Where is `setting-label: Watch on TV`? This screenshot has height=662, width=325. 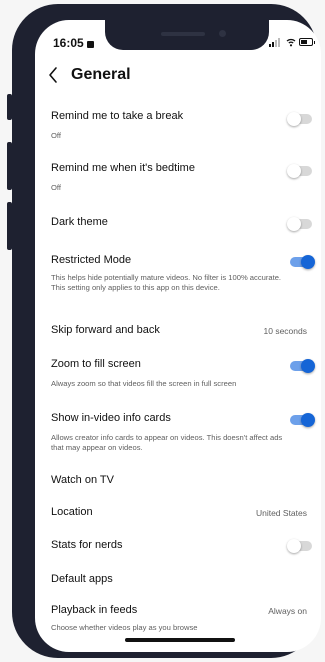
setting-label: Watch on TV is located at coordinates (82, 480).